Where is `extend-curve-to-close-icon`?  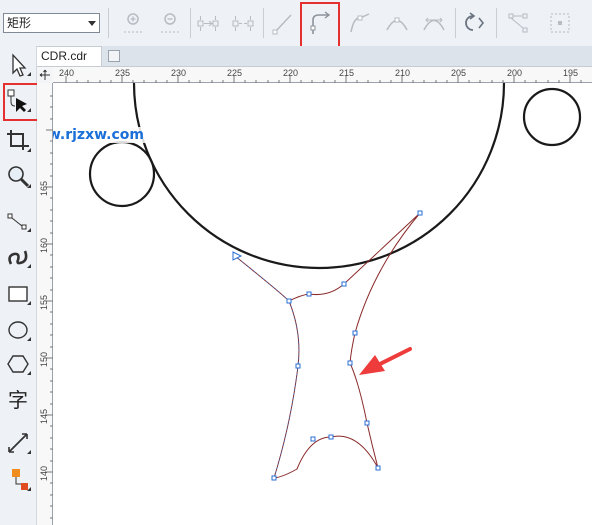 extend-curve-to-close-icon is located at coordinates (518, 23).